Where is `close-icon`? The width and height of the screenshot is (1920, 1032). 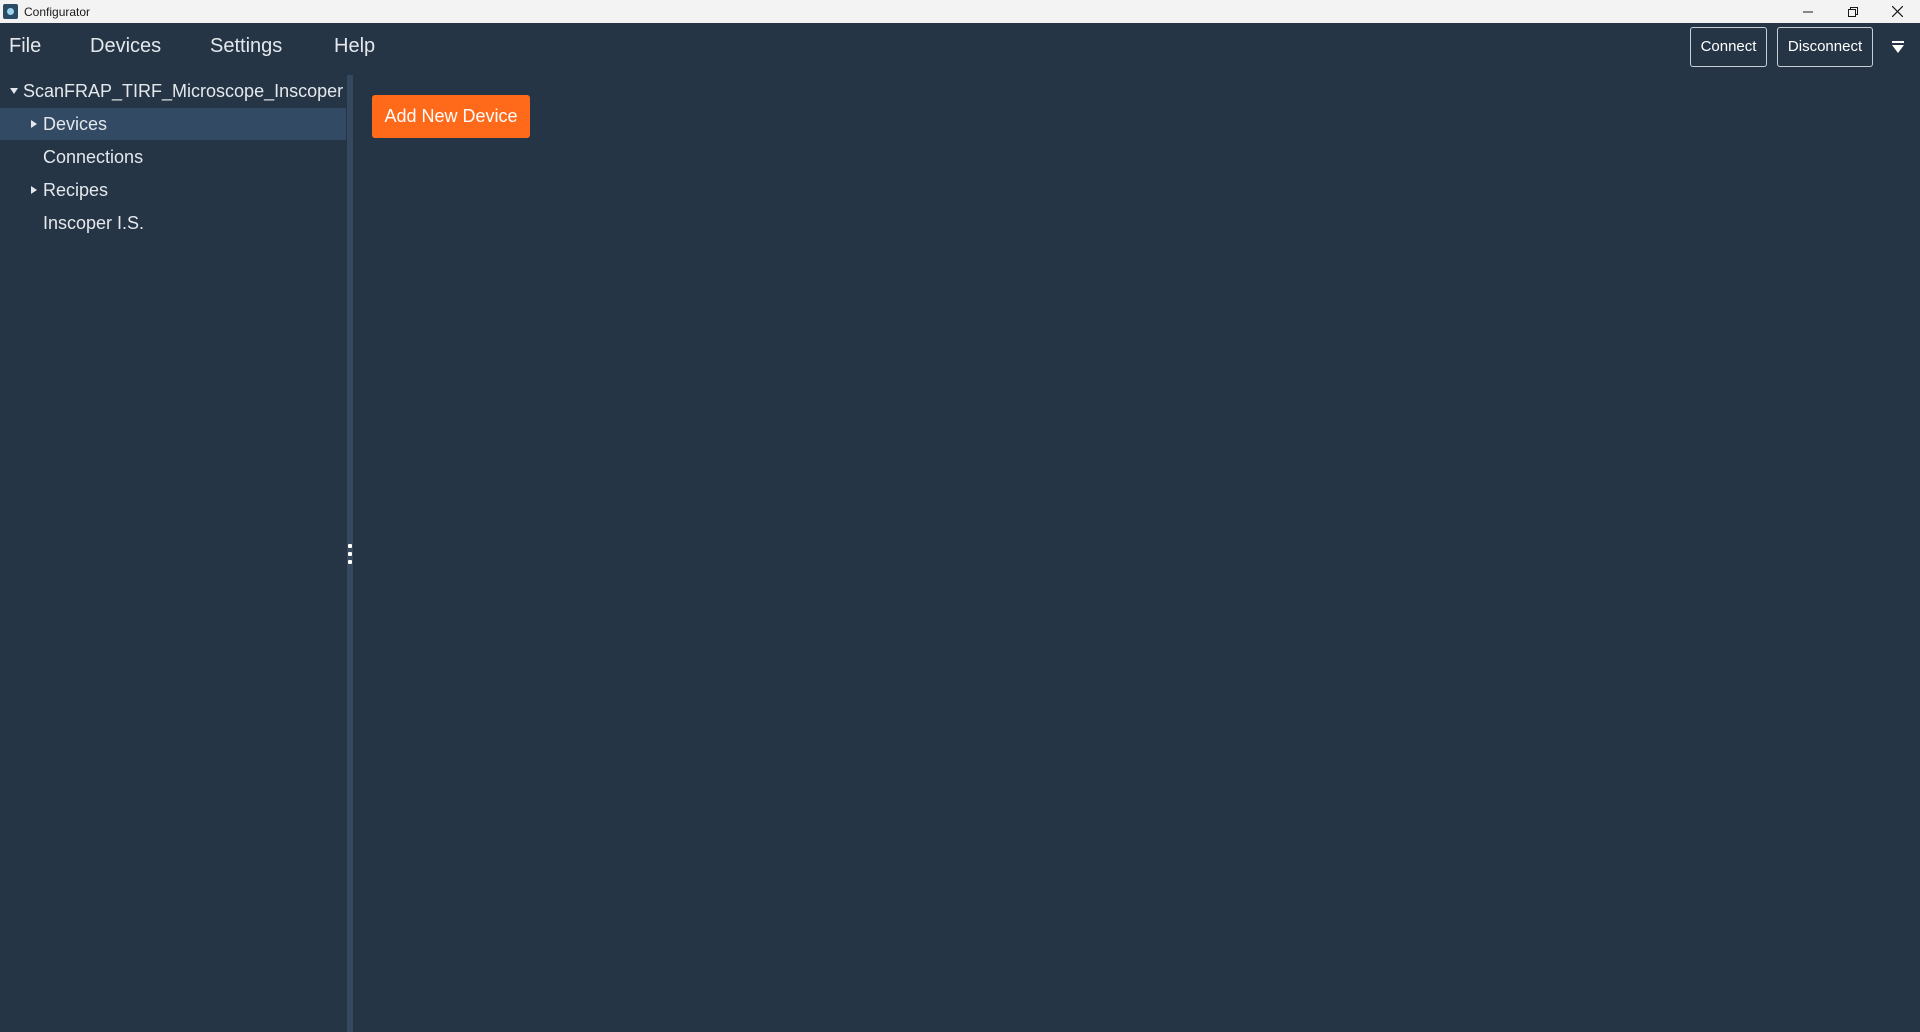 close-icon is located at coordinates (1897, 11).